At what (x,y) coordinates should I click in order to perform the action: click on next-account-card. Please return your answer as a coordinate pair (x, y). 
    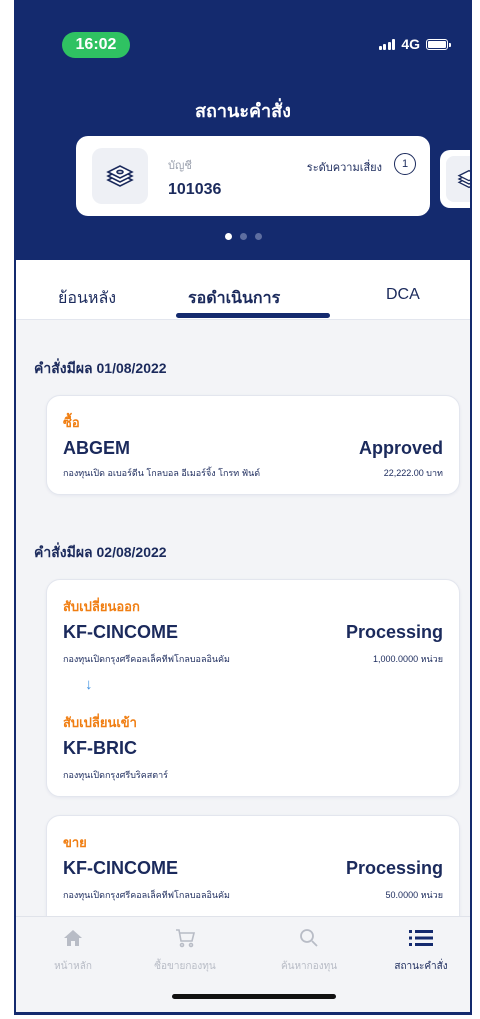
    Looking at the image, I should click on (455, 179).